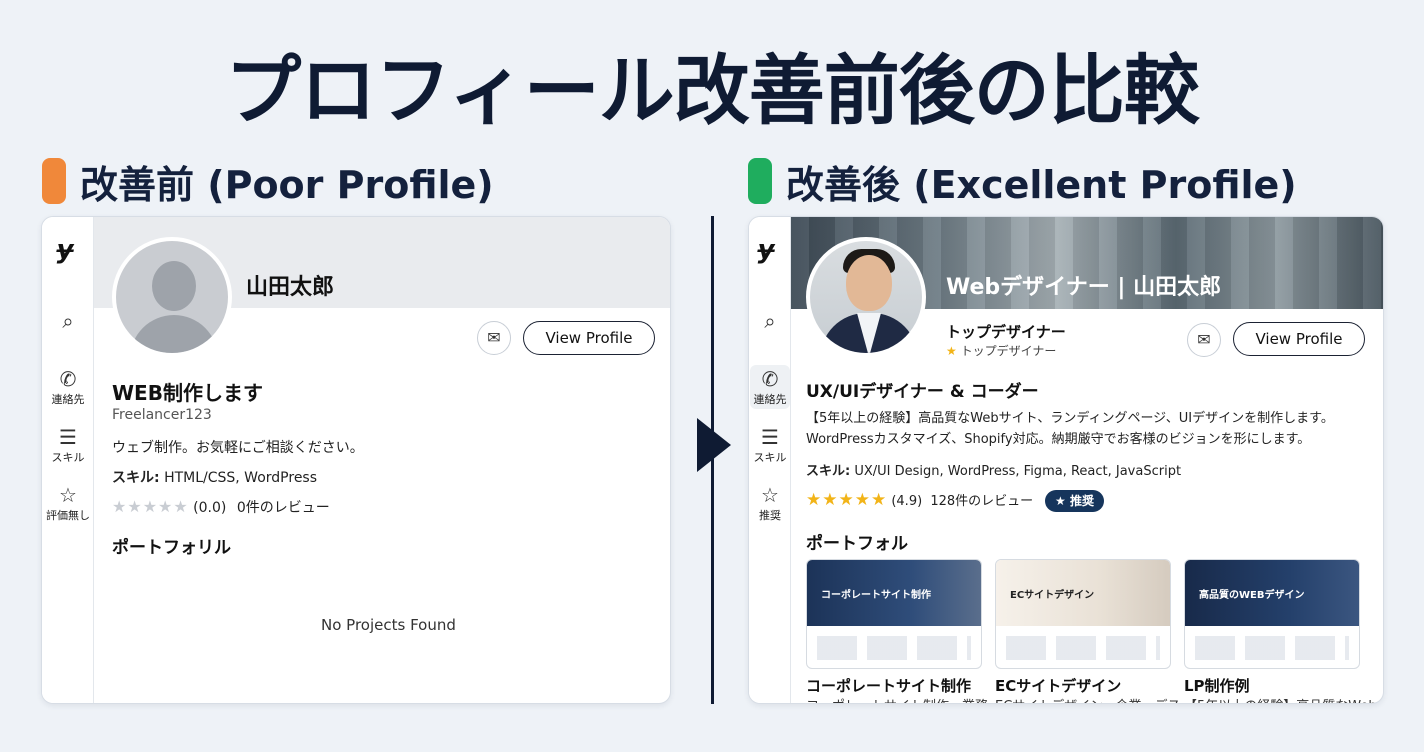 The height and width of the screenshot is (752, 1424). What do you see at coordinates (888, 685) in the screenshot?
I see `card-title: コーポレートサイト制作` at bounding box center [888, 685].